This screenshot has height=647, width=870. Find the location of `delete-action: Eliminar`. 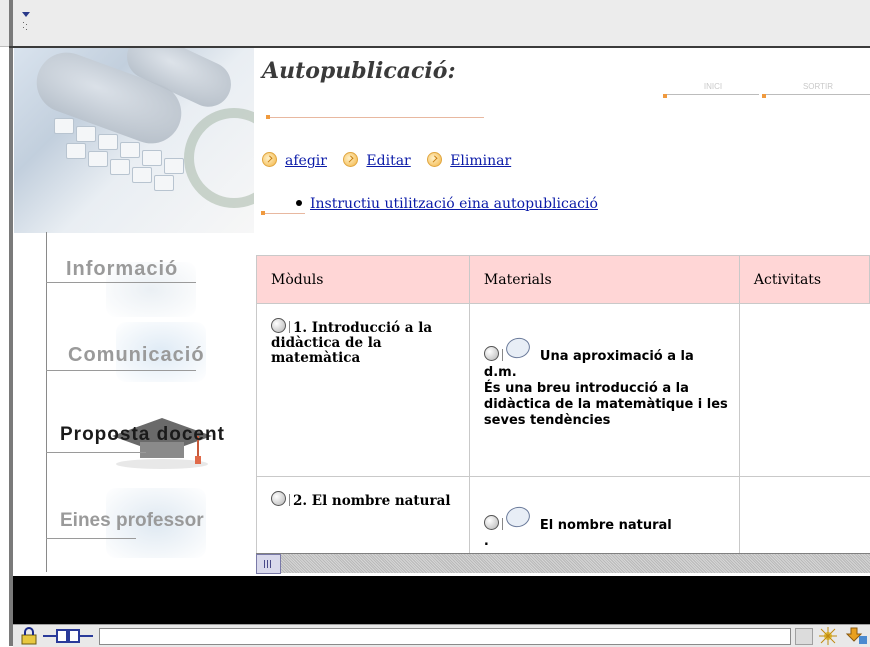

delete-action: Eliminar is located at coordinates (469, 160).